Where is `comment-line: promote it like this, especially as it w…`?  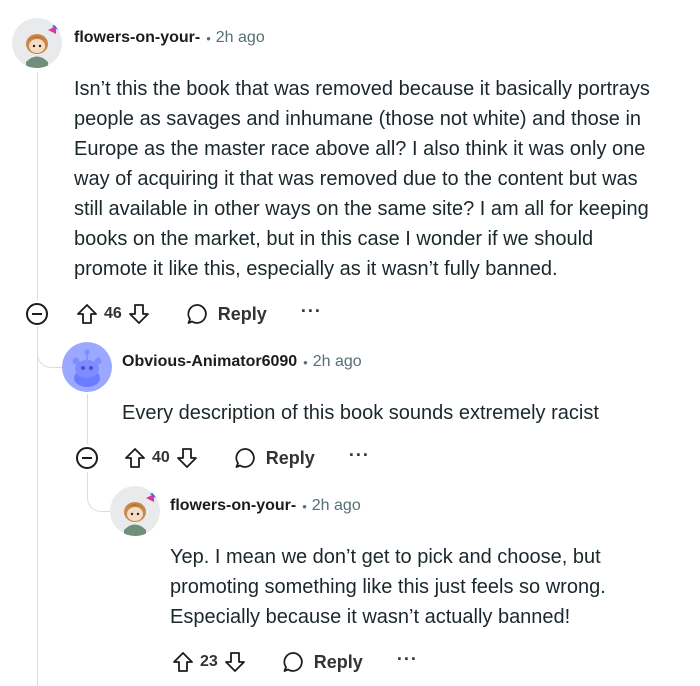
comment-line: promote it like this, especially as it w… is located at coordinates (316, 269).